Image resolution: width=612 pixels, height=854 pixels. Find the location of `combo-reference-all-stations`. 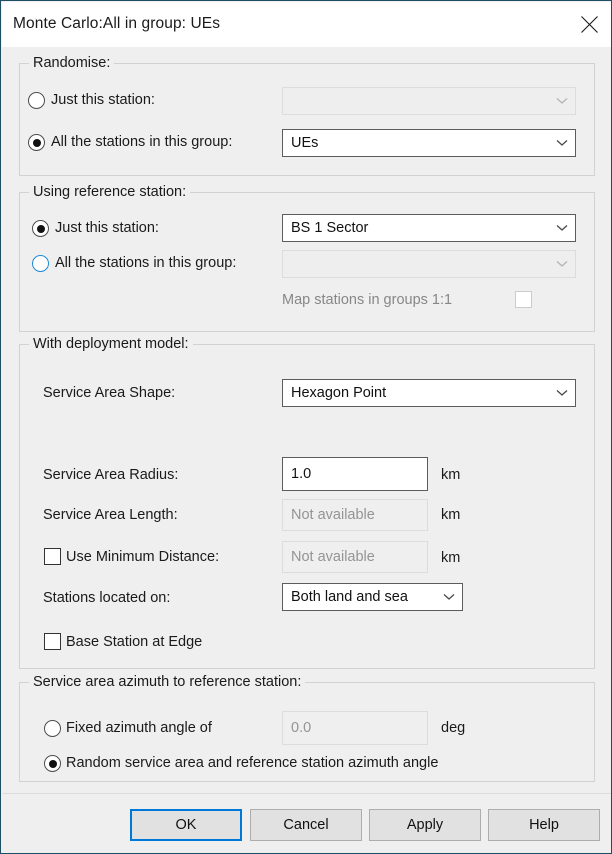

combo-reference-all-stations is located at coordinates (429, 264).